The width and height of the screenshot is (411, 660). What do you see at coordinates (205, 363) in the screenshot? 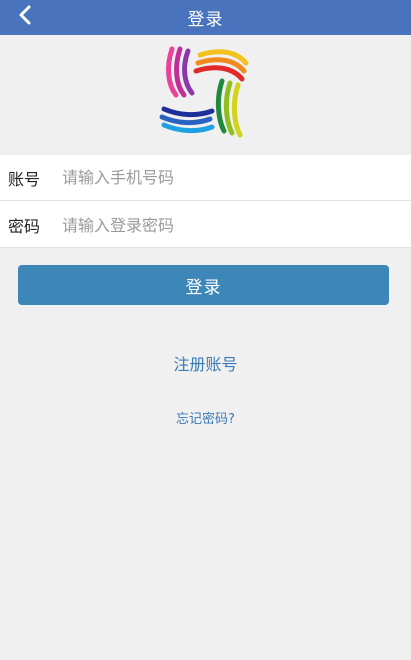
I see `register-link: 注册账号` at bounding box center [205, 363].